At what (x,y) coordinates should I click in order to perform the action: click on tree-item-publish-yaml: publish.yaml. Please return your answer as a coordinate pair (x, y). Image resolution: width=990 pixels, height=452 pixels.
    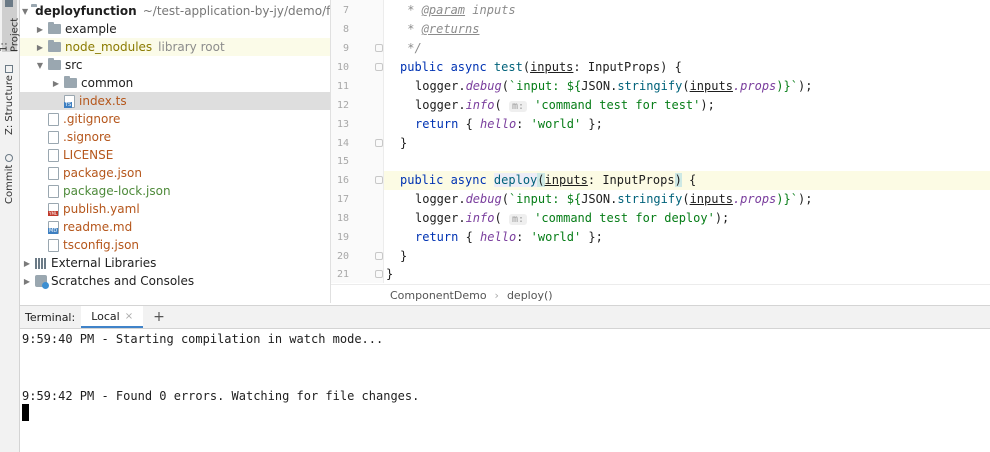
    Looking at the image, I should click on (175, 209).